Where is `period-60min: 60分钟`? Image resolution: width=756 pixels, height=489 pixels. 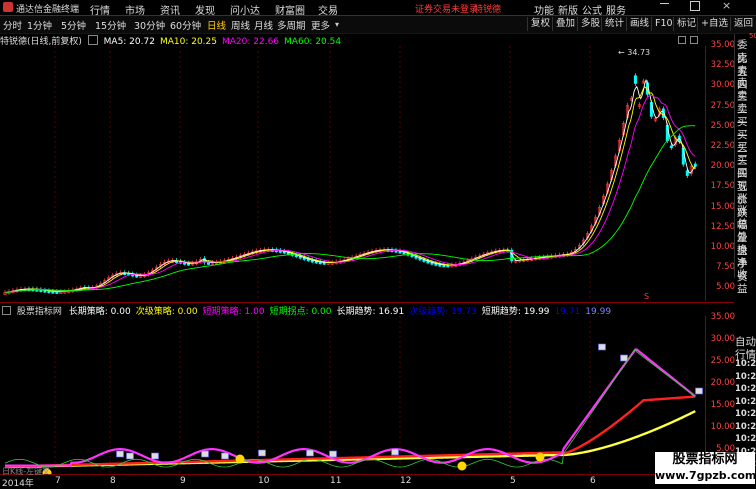 period-60min: 60分钟 is located at coordinates (185, 25).